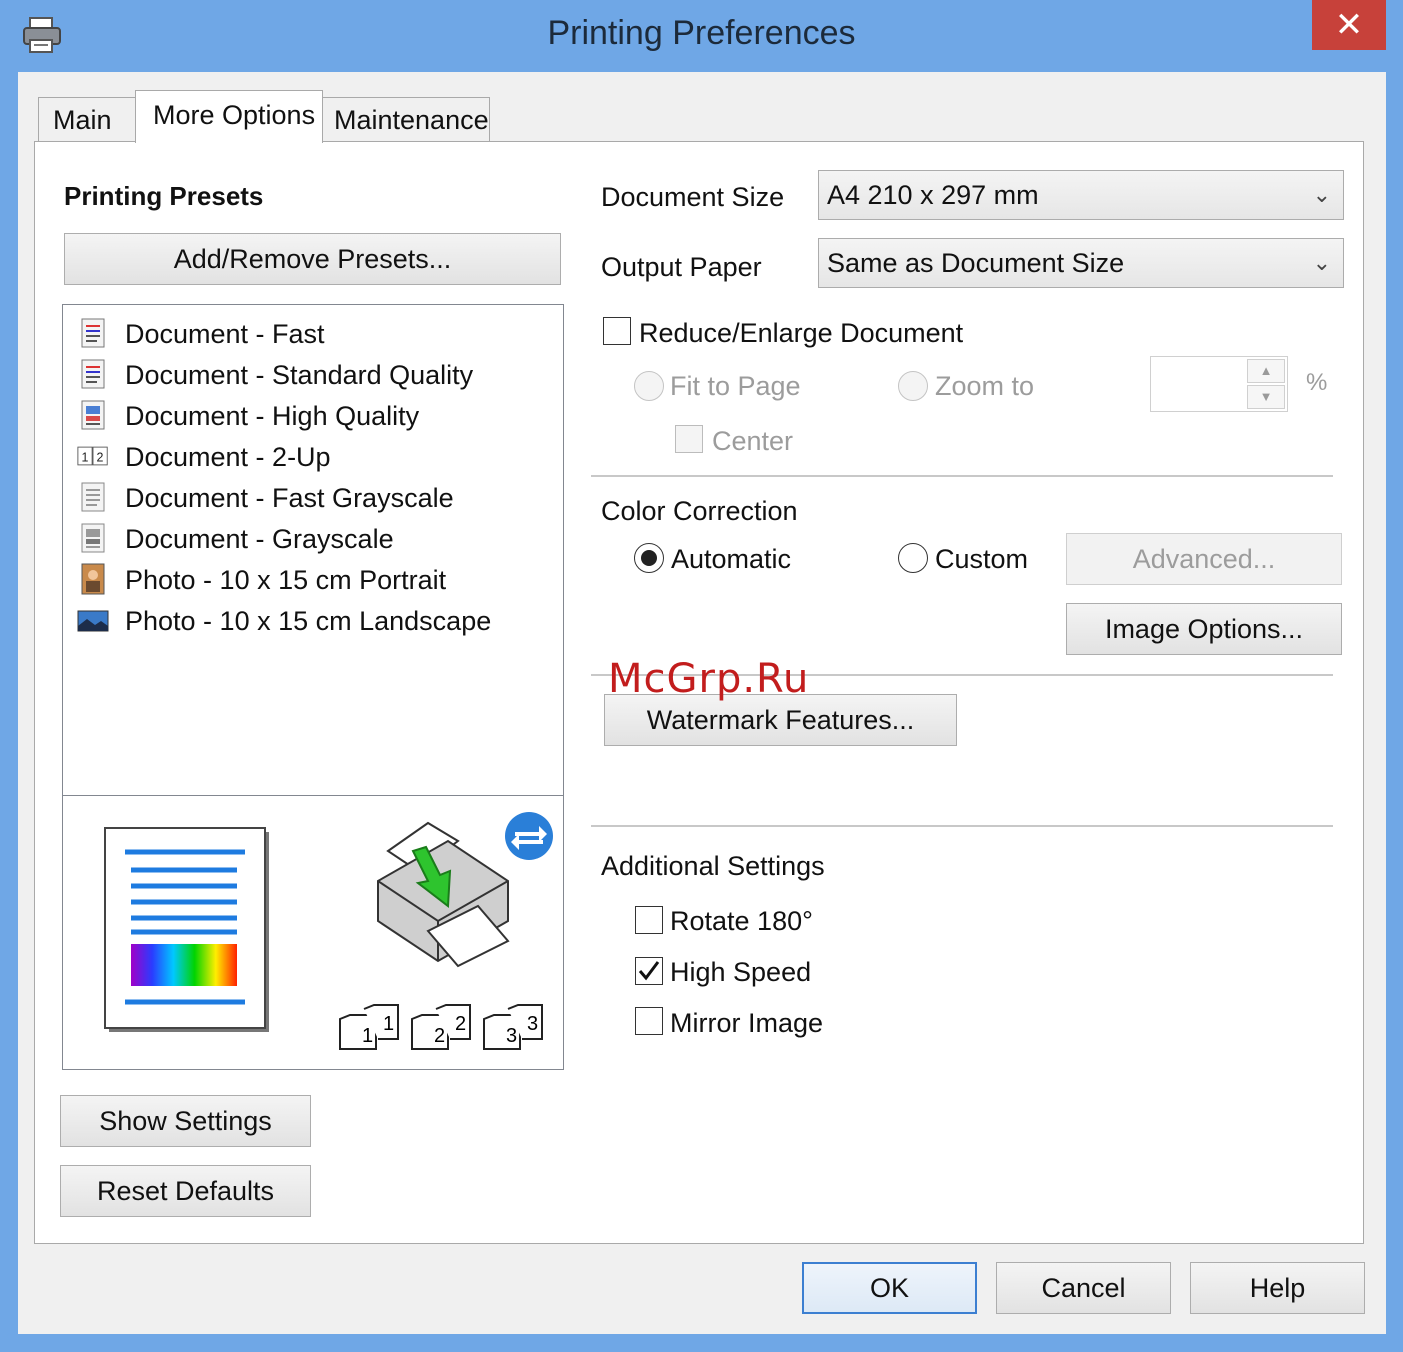 Image resolution: width=1403 pixels, height=1352 pixels. I want to click on close-icon: ✕, so click(1349, 25).